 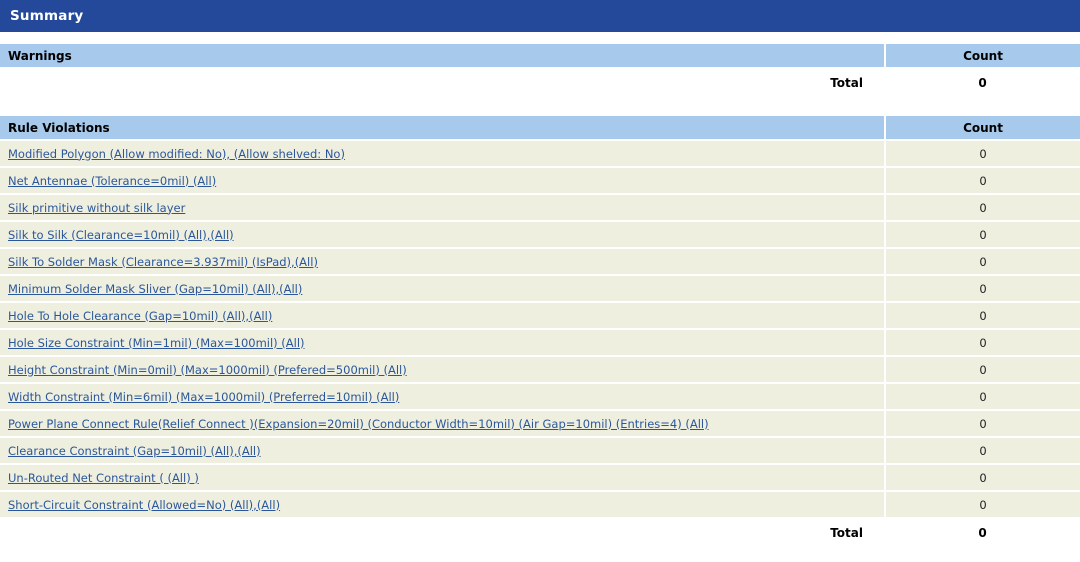 I want to click on warnings-header-row: Warnings Count, so click(x=540, y=56).